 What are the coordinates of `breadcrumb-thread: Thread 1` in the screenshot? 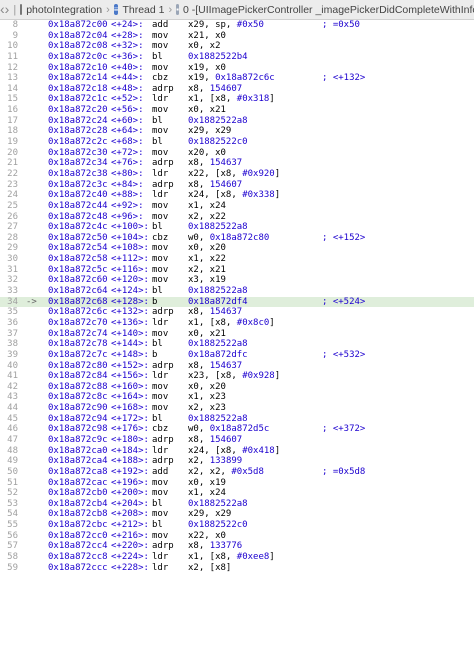 It's located at (143, 10).